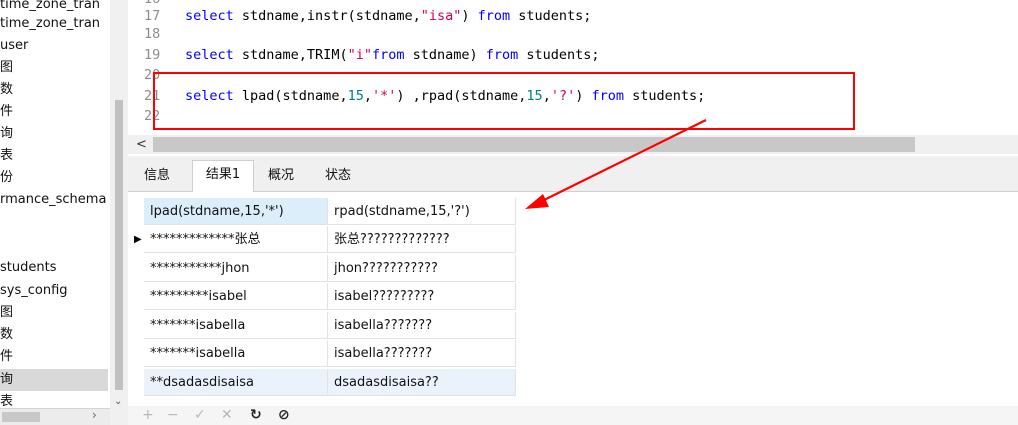 This screenshot has height=425, width=1018. I want to click on apply-icon: ✓, so click(200, 415).